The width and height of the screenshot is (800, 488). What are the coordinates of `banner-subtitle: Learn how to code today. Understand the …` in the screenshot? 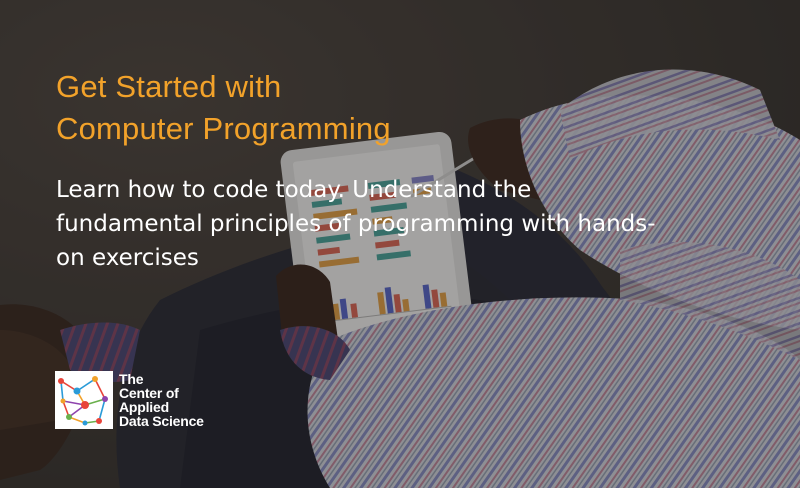 It's located at (356, 224).